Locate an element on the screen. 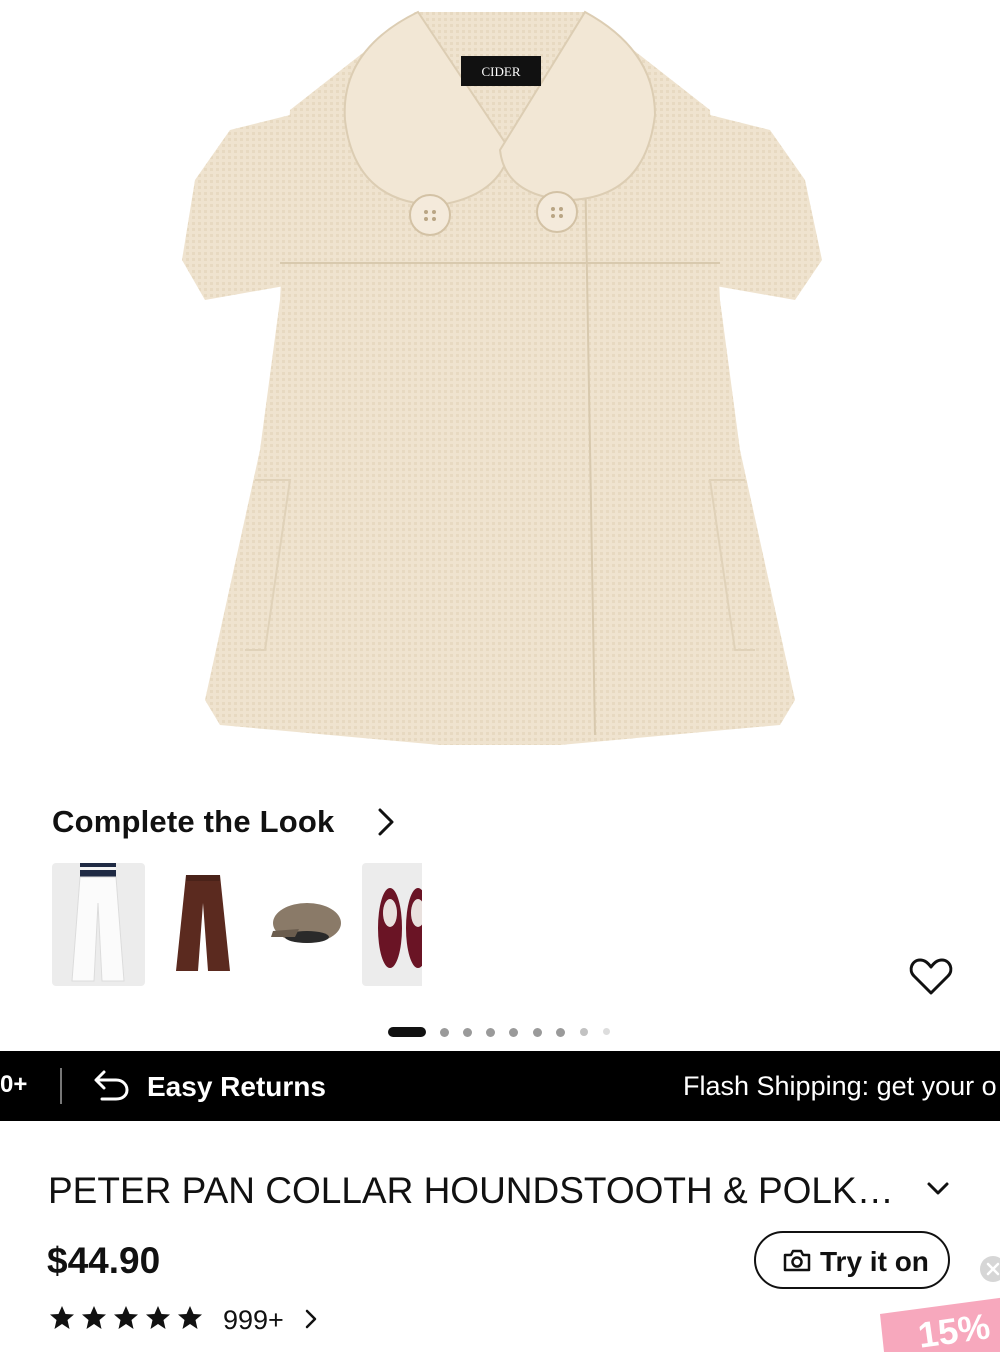  look-item-newsboy-cap is located at coordinates (305, 924).